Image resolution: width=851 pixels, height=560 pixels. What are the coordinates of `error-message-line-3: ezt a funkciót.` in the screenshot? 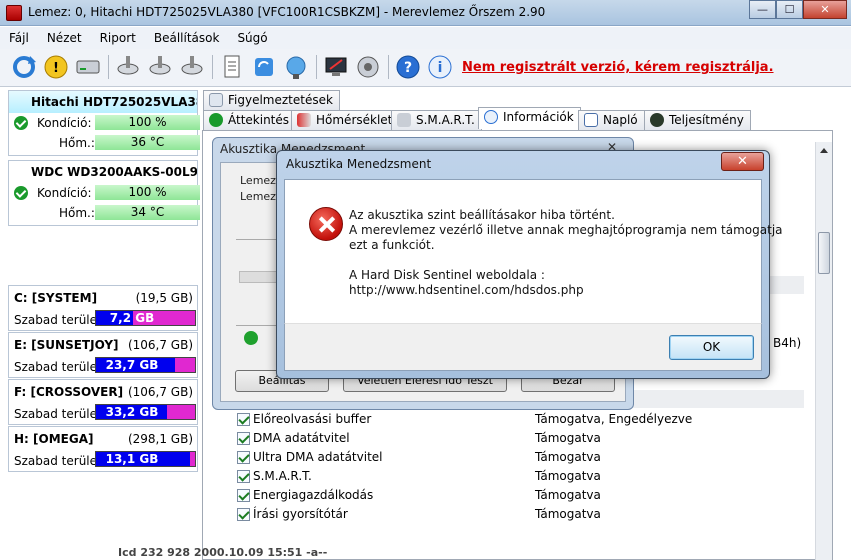 It's located at (392, 245).